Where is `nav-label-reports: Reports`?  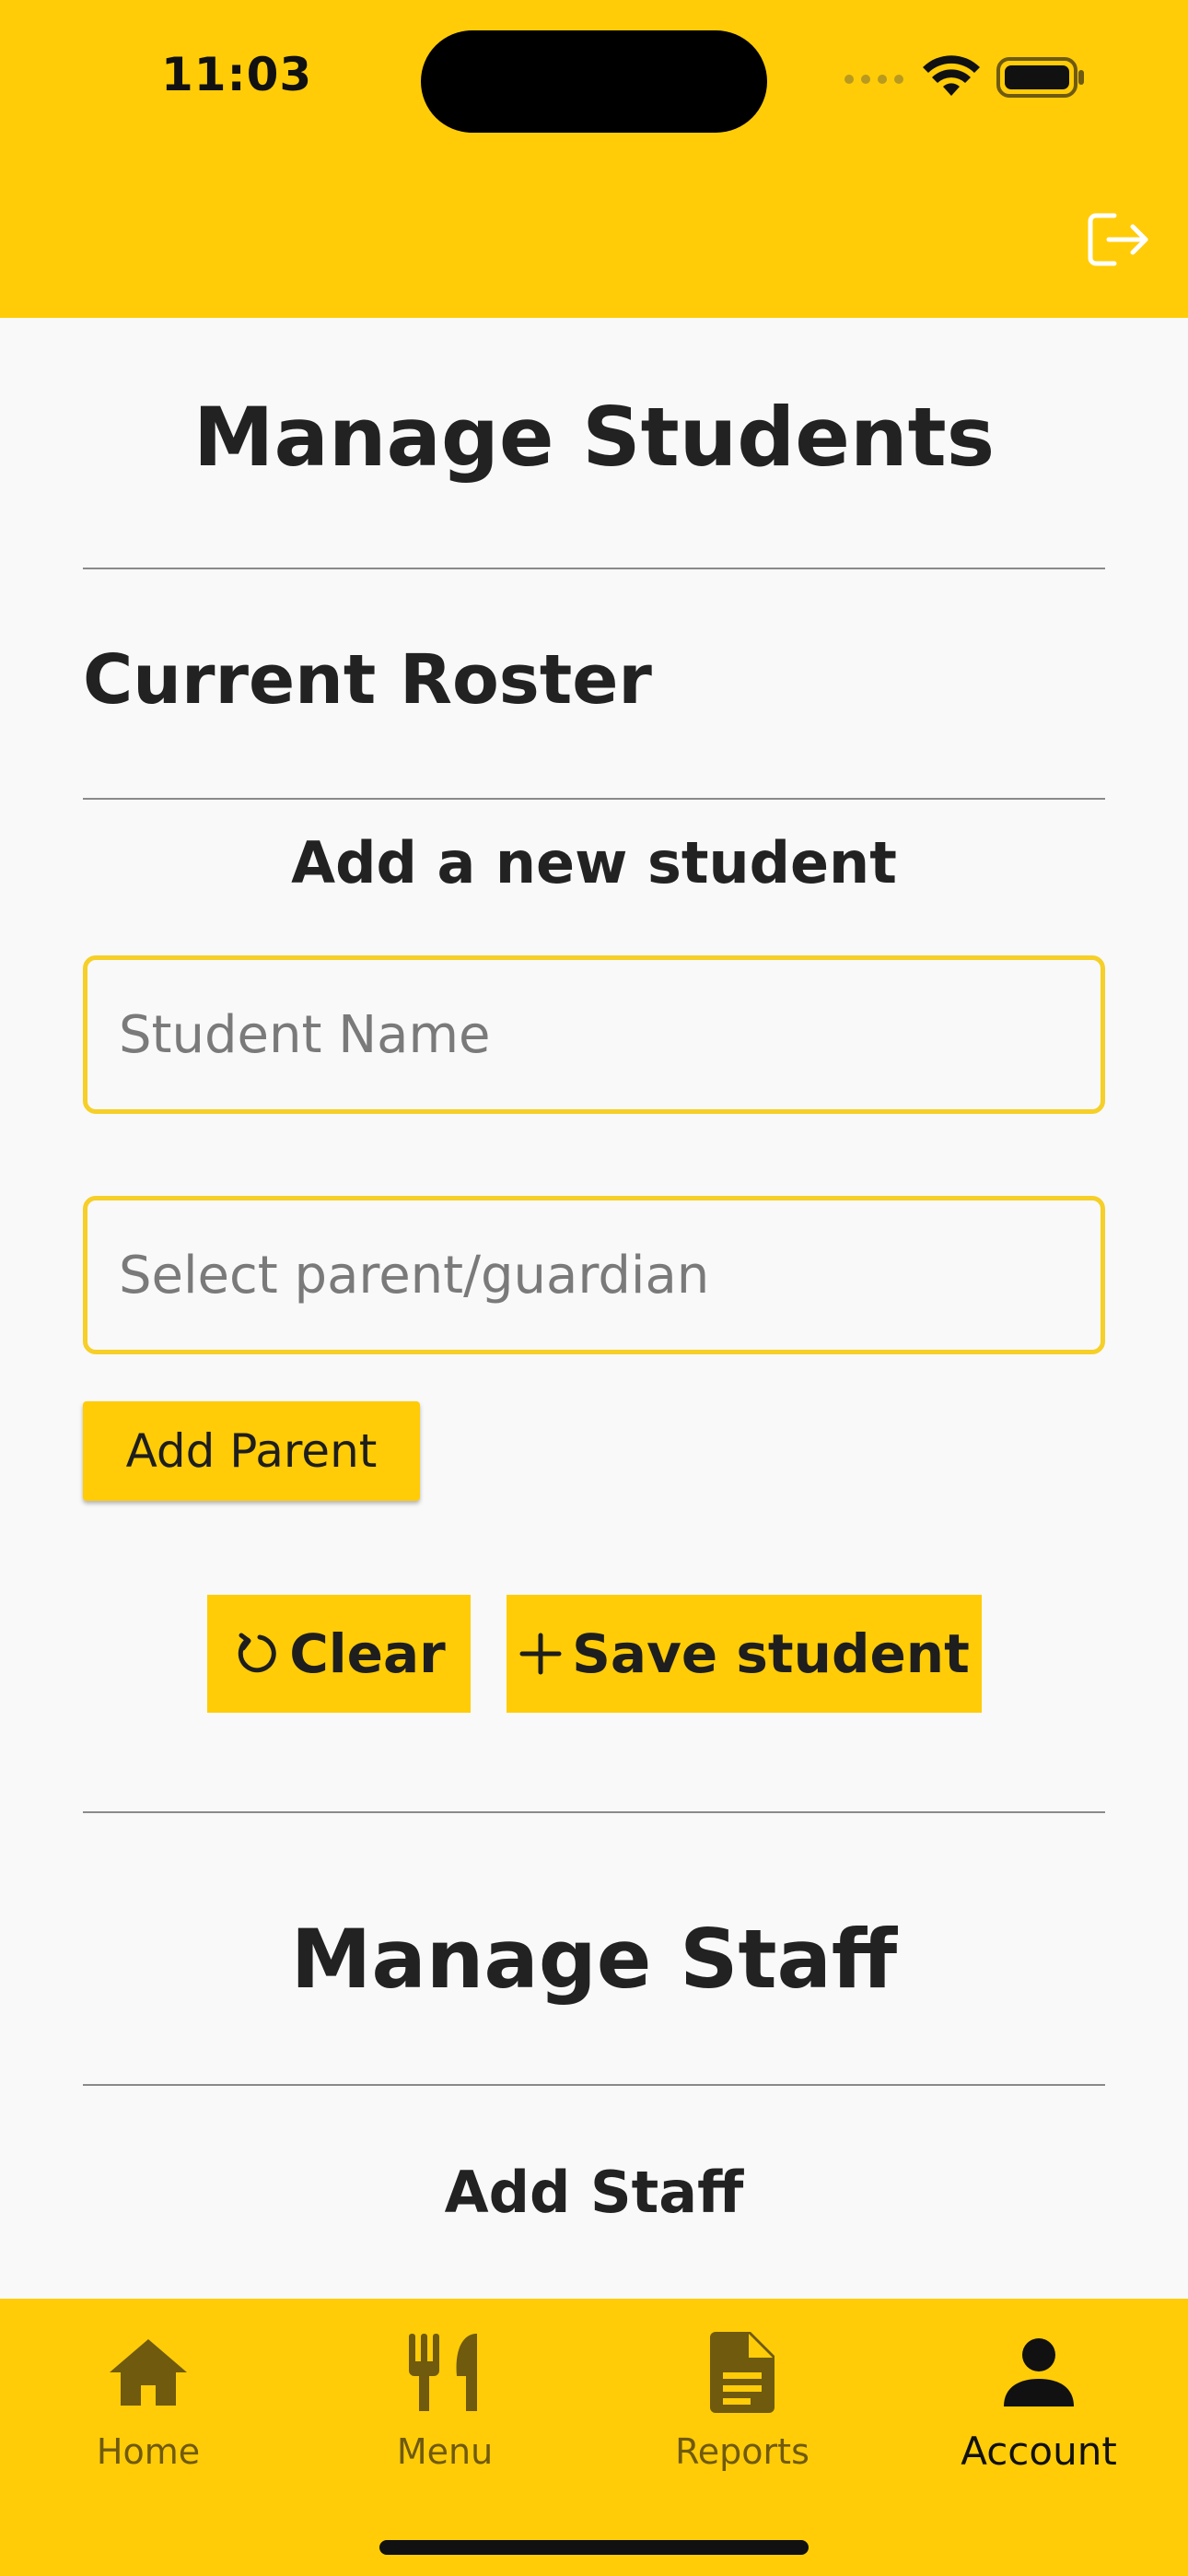 nav-label-reports: Reports is located at coordinates (742, 2451).